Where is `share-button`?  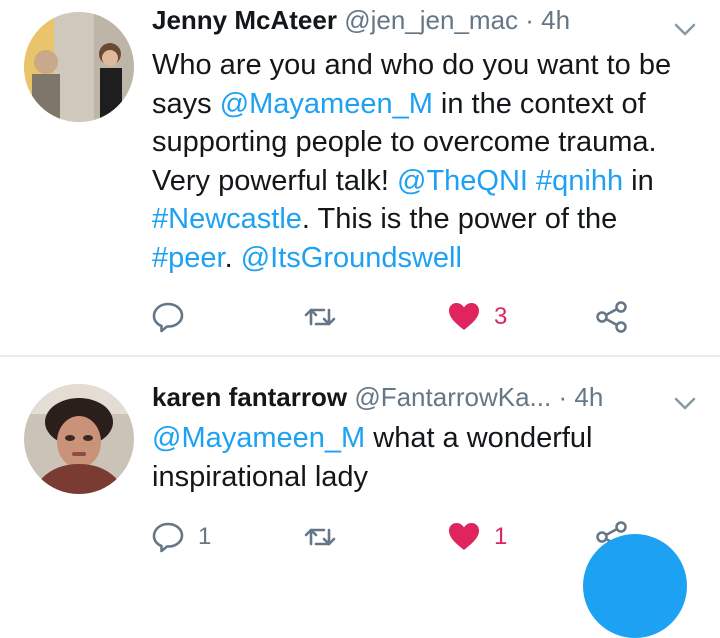
share-button is located at coordinates (612, 317).